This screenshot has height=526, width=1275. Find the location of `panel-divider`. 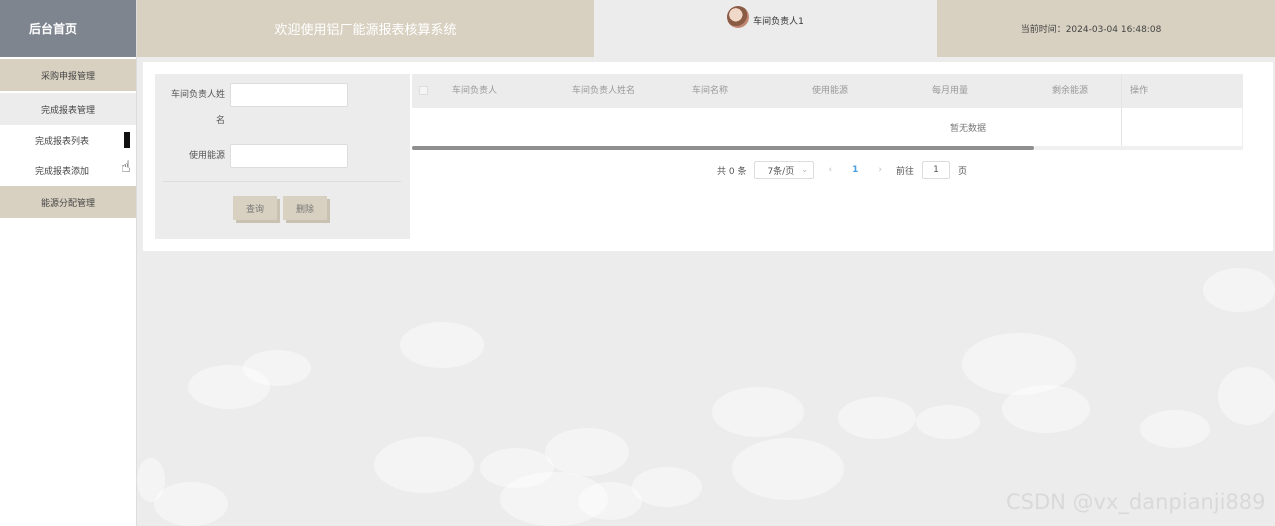

panel-divider is located at coordinates (282, 181).